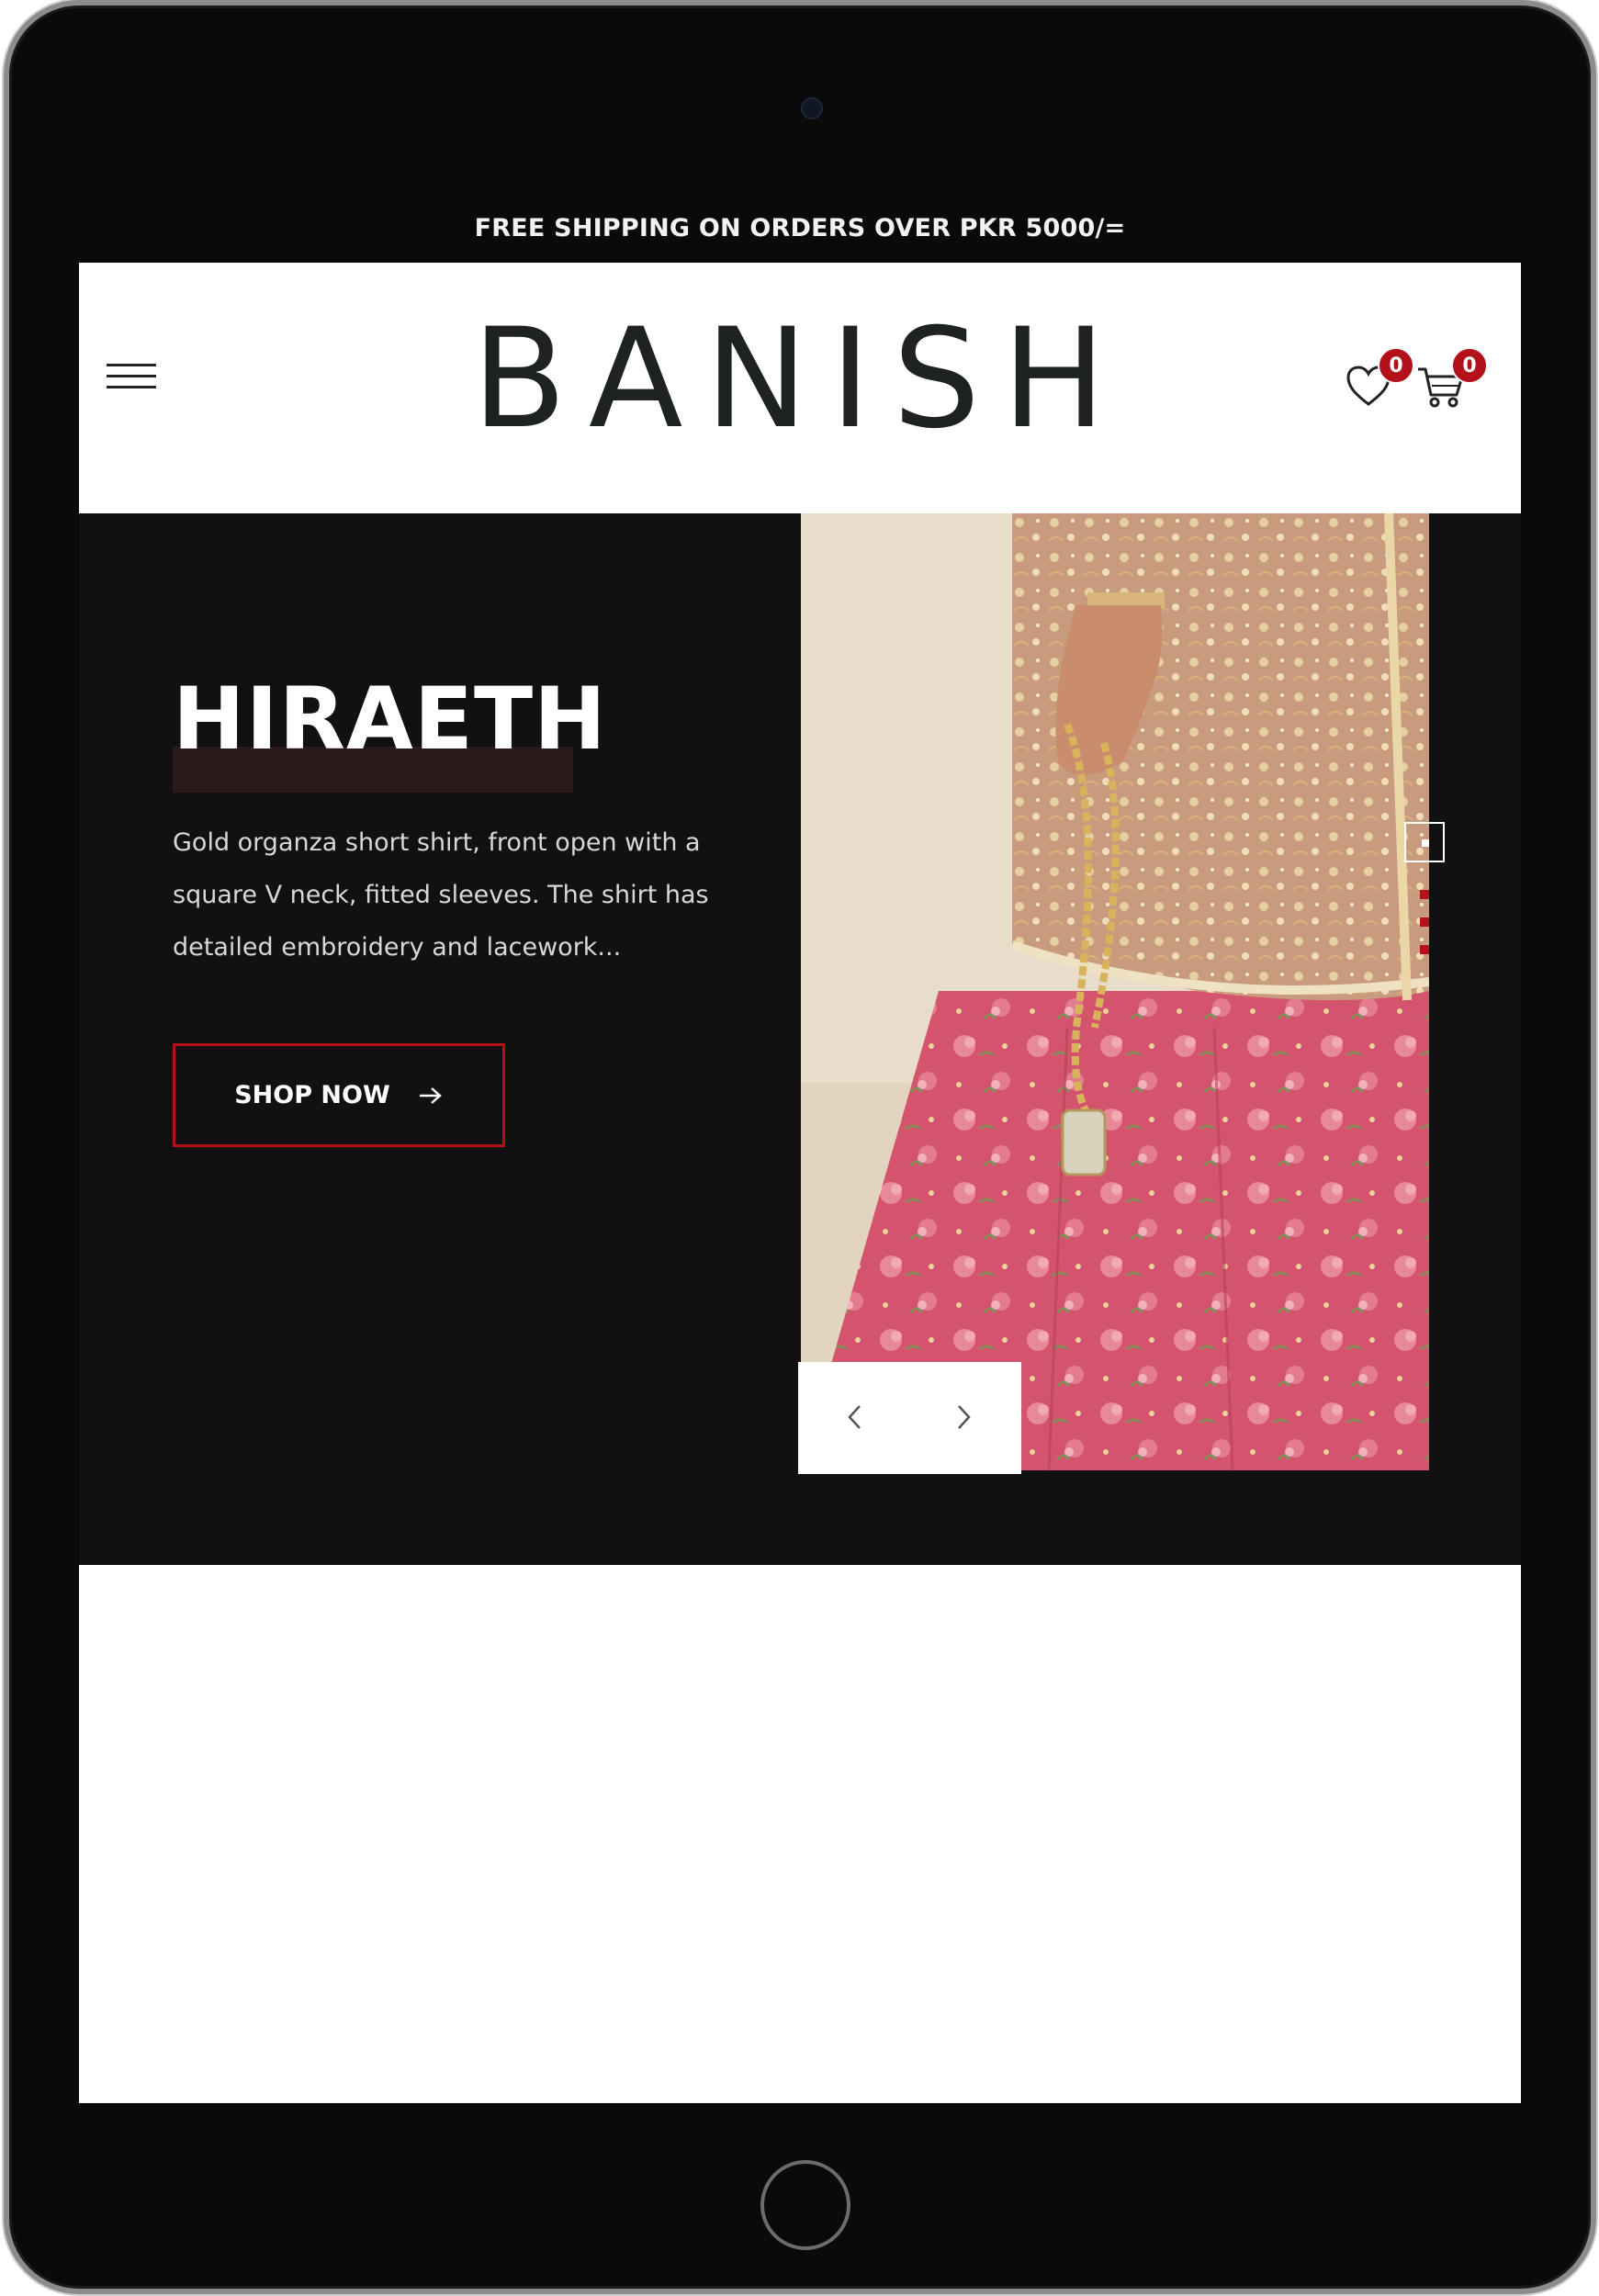 The width and height of the screenshot is (1599, 2296). I want to click on menu-icon, so click(132, 382).